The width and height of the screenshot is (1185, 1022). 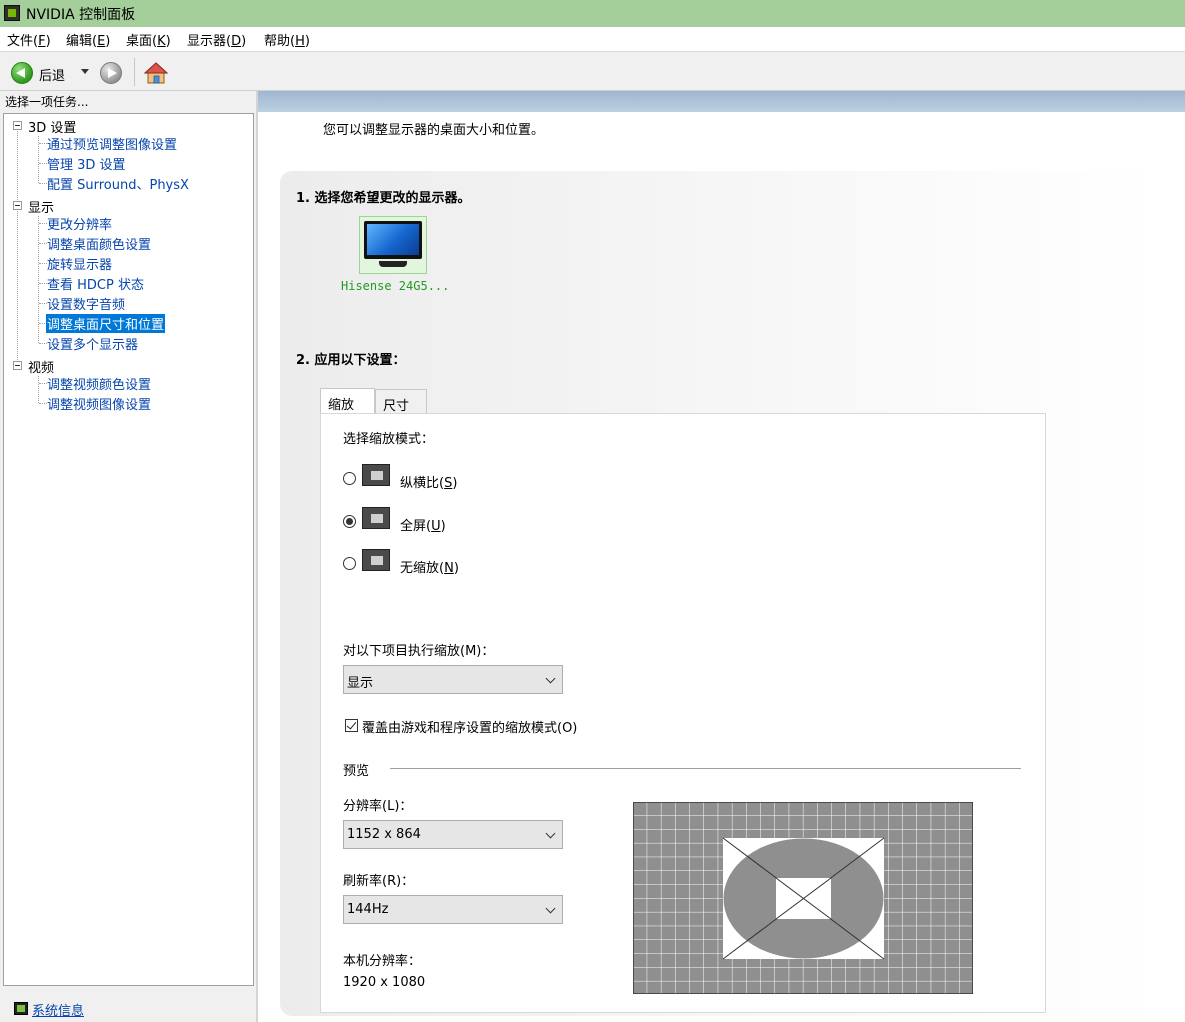 I want to click on back-button-label: 后退, so click(x=52, y=74).